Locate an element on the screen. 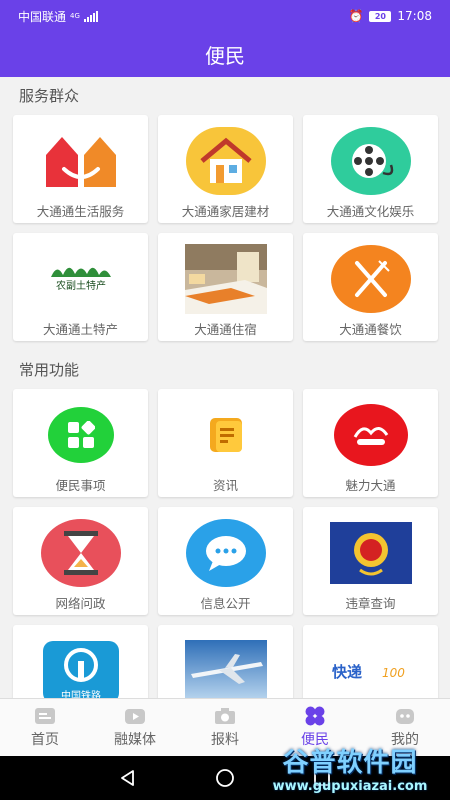 This screenshot has height=800, width=450. express-icon: 快递 100 is located at coordinates (371, 667).